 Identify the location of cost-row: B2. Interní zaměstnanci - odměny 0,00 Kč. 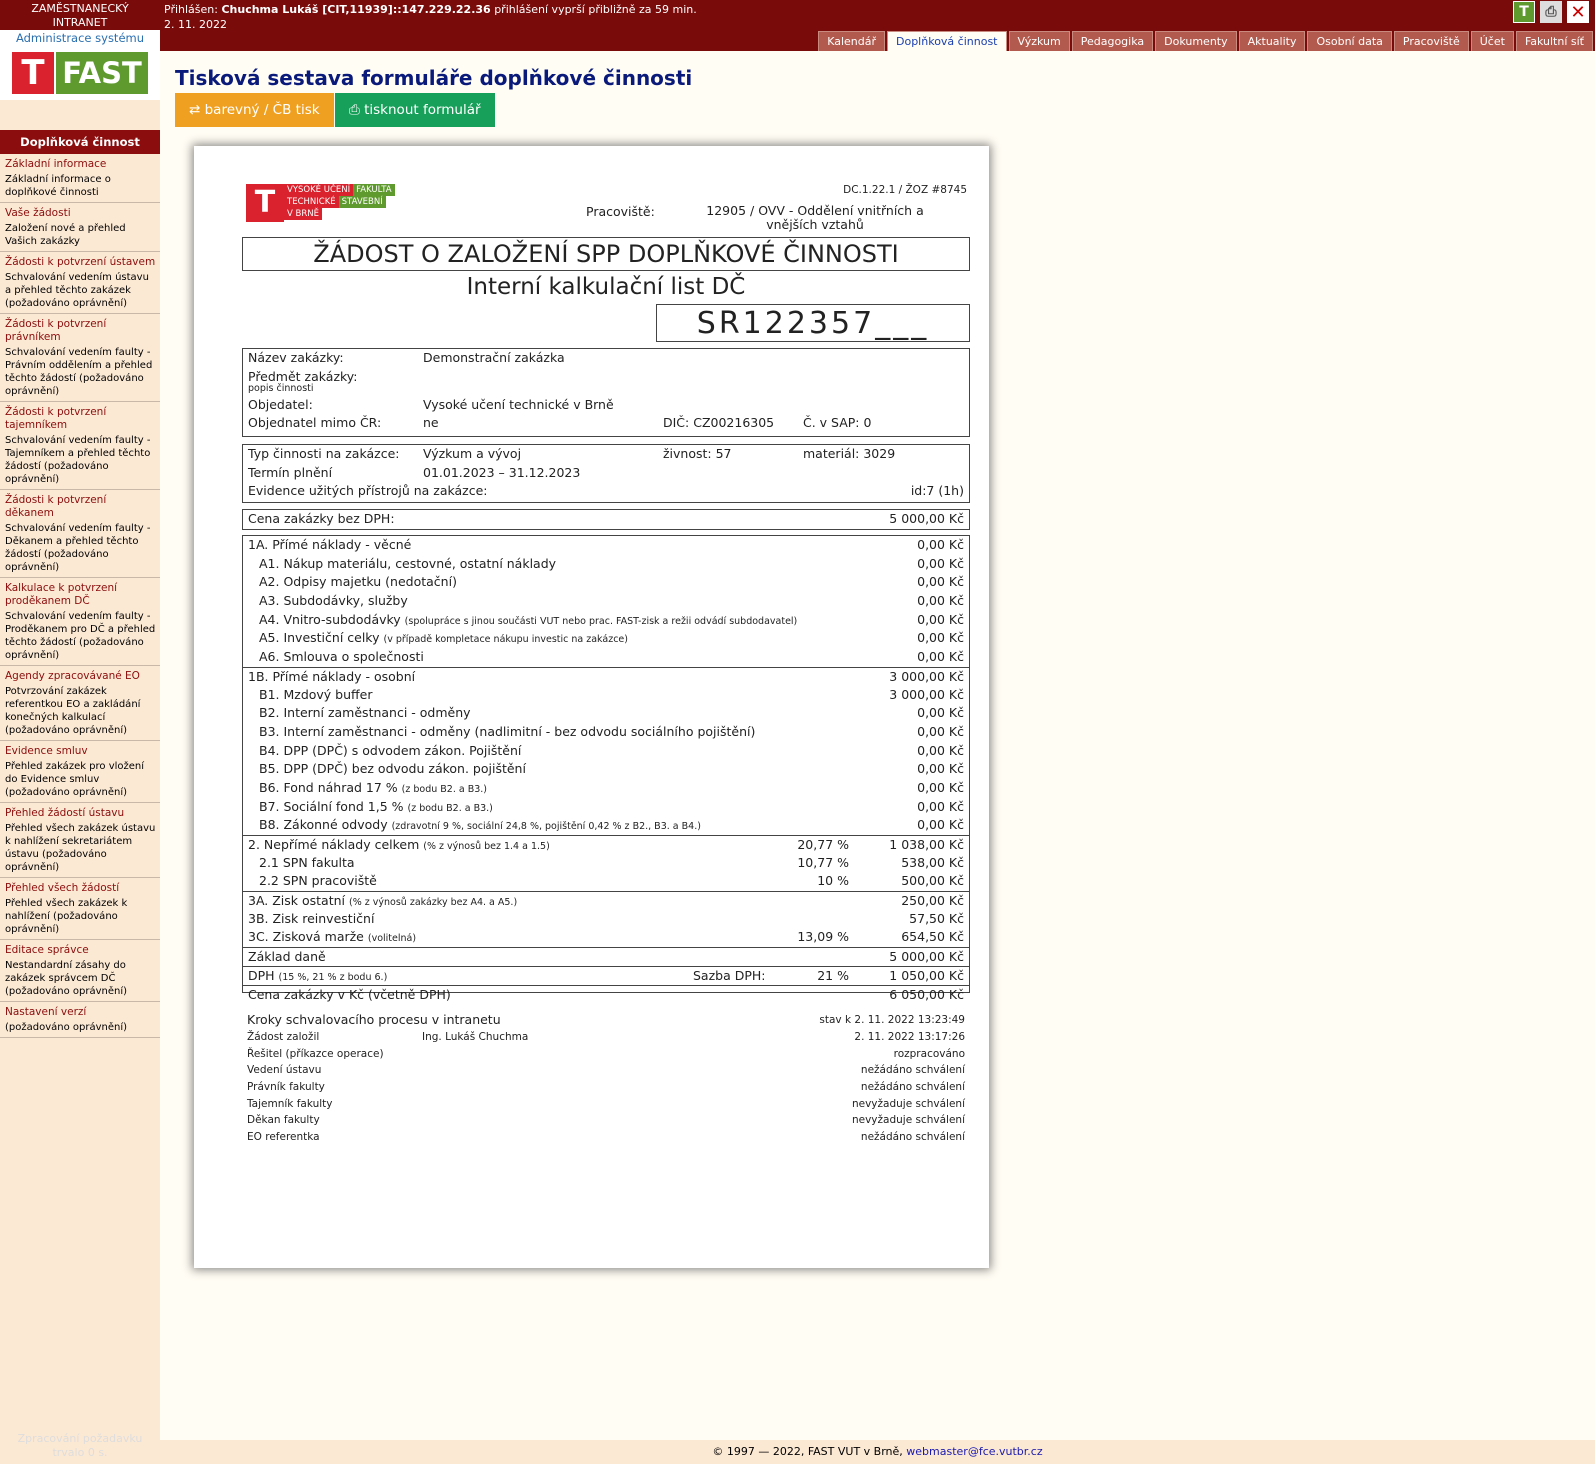
(606, 713).